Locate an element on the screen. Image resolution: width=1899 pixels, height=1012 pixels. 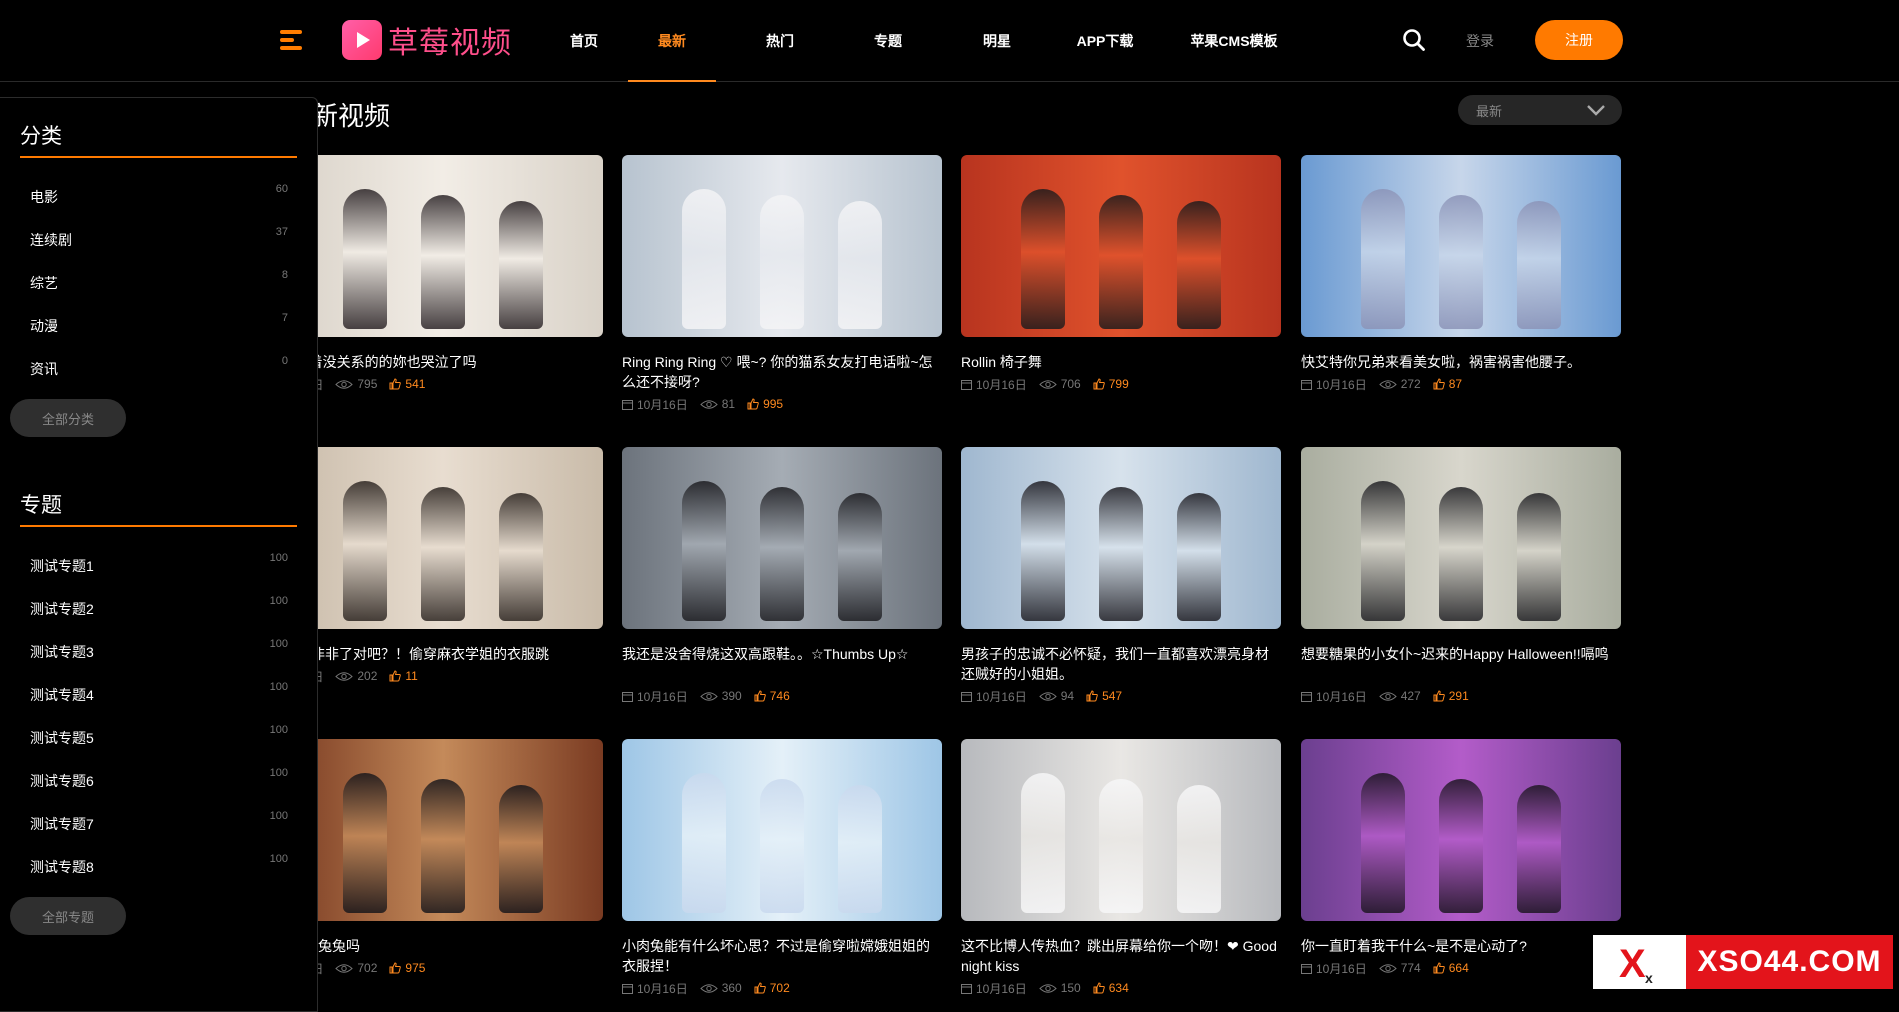
sidebar-topic-item: 测试专题4 100 is located at coordinates (159, 693).